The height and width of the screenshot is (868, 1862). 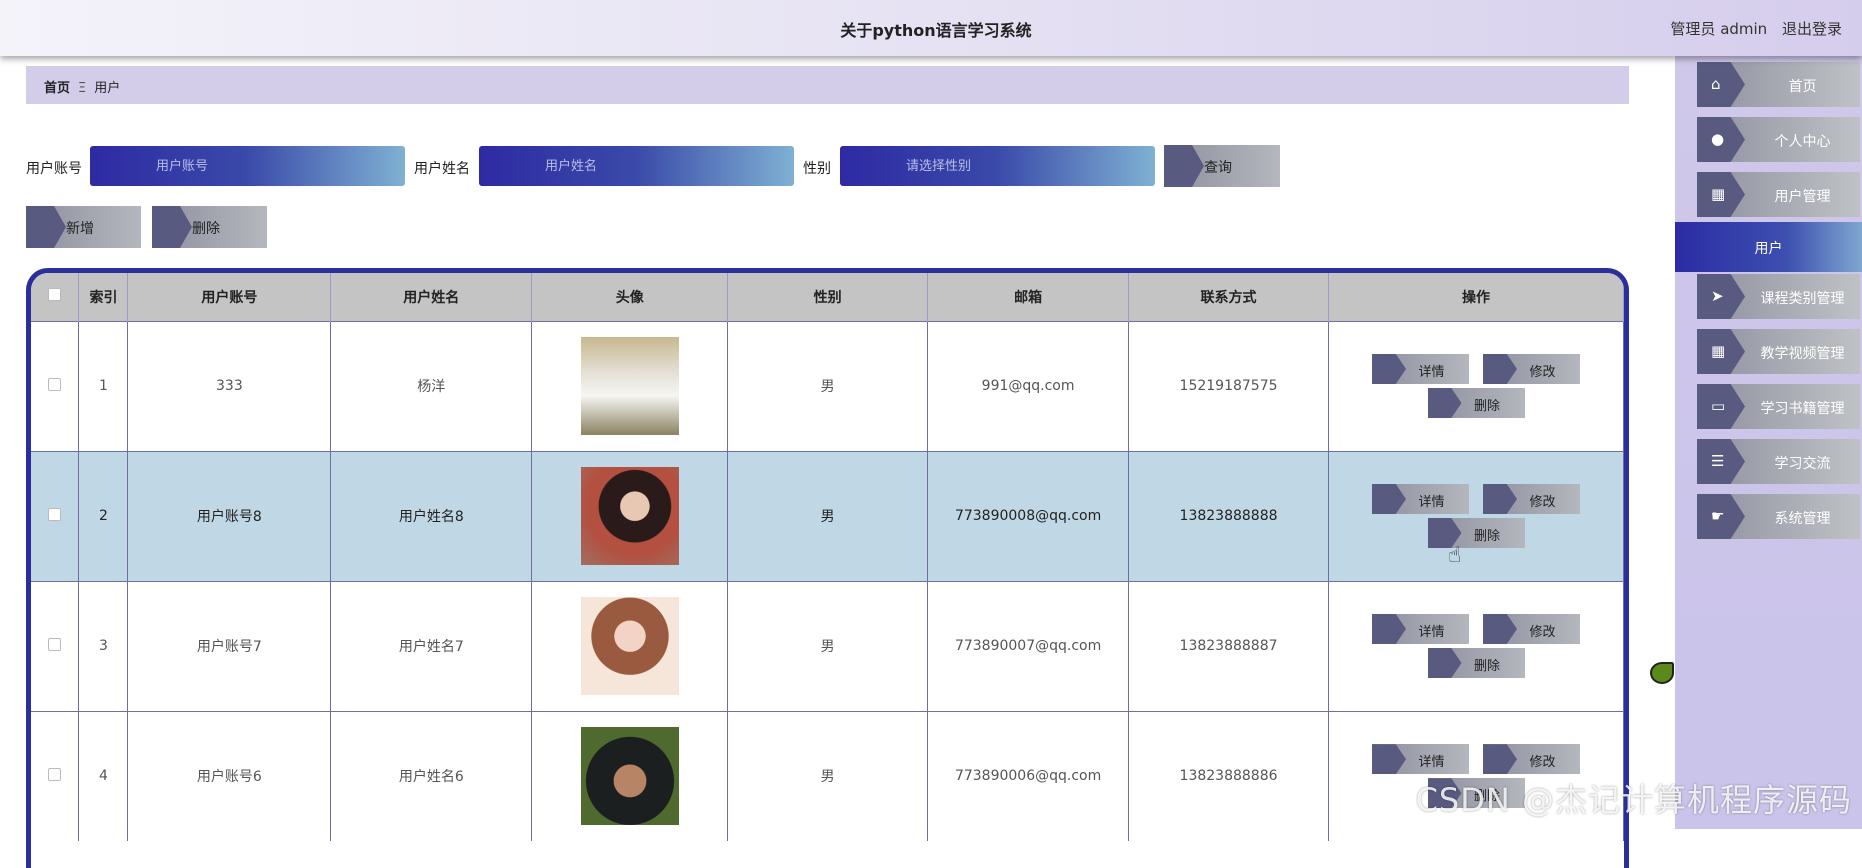 I want to click on header-gender: 性别, so click(x=828, y=297).